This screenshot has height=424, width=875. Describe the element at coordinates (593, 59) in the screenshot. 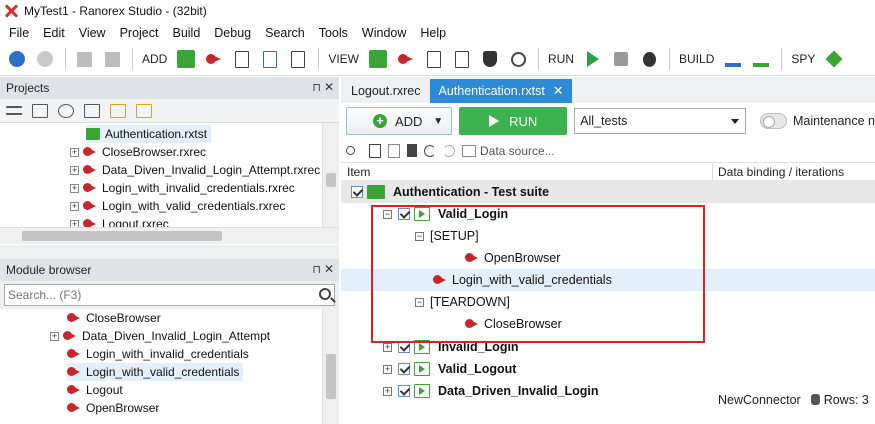

I see `run-button` at that location.